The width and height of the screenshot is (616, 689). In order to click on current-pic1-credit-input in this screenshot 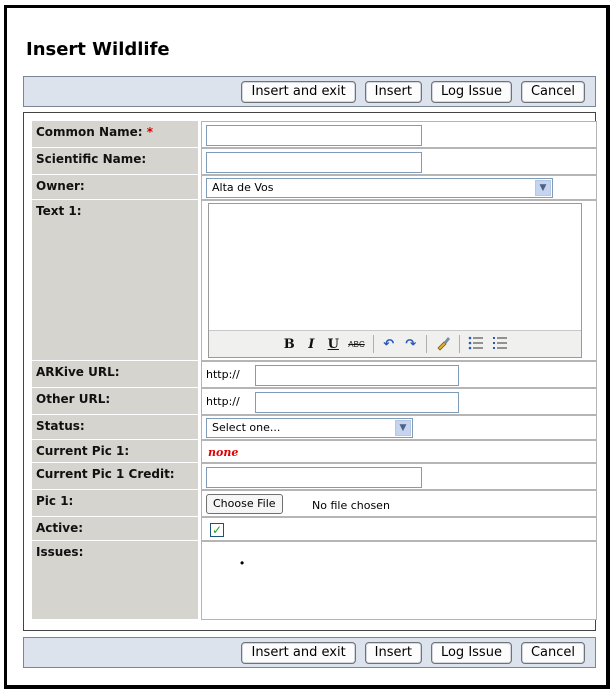, I will do `click(314, 477)`.